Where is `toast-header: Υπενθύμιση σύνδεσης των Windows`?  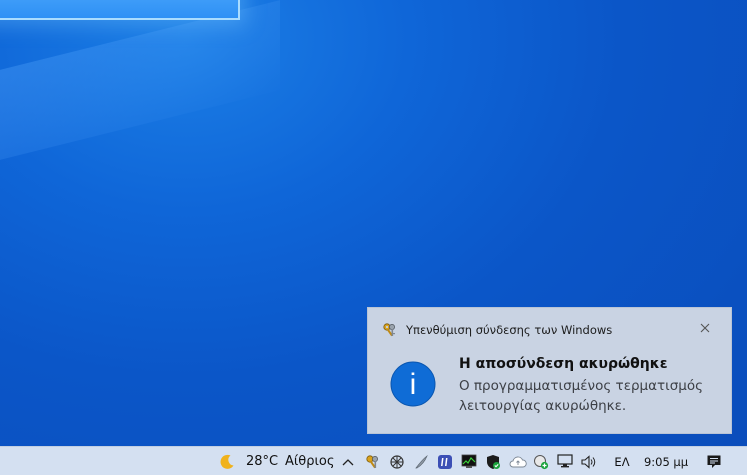
toast-header: Υπενθύμιση σύνδεσης των Windows is located at coordinates (497, 330).